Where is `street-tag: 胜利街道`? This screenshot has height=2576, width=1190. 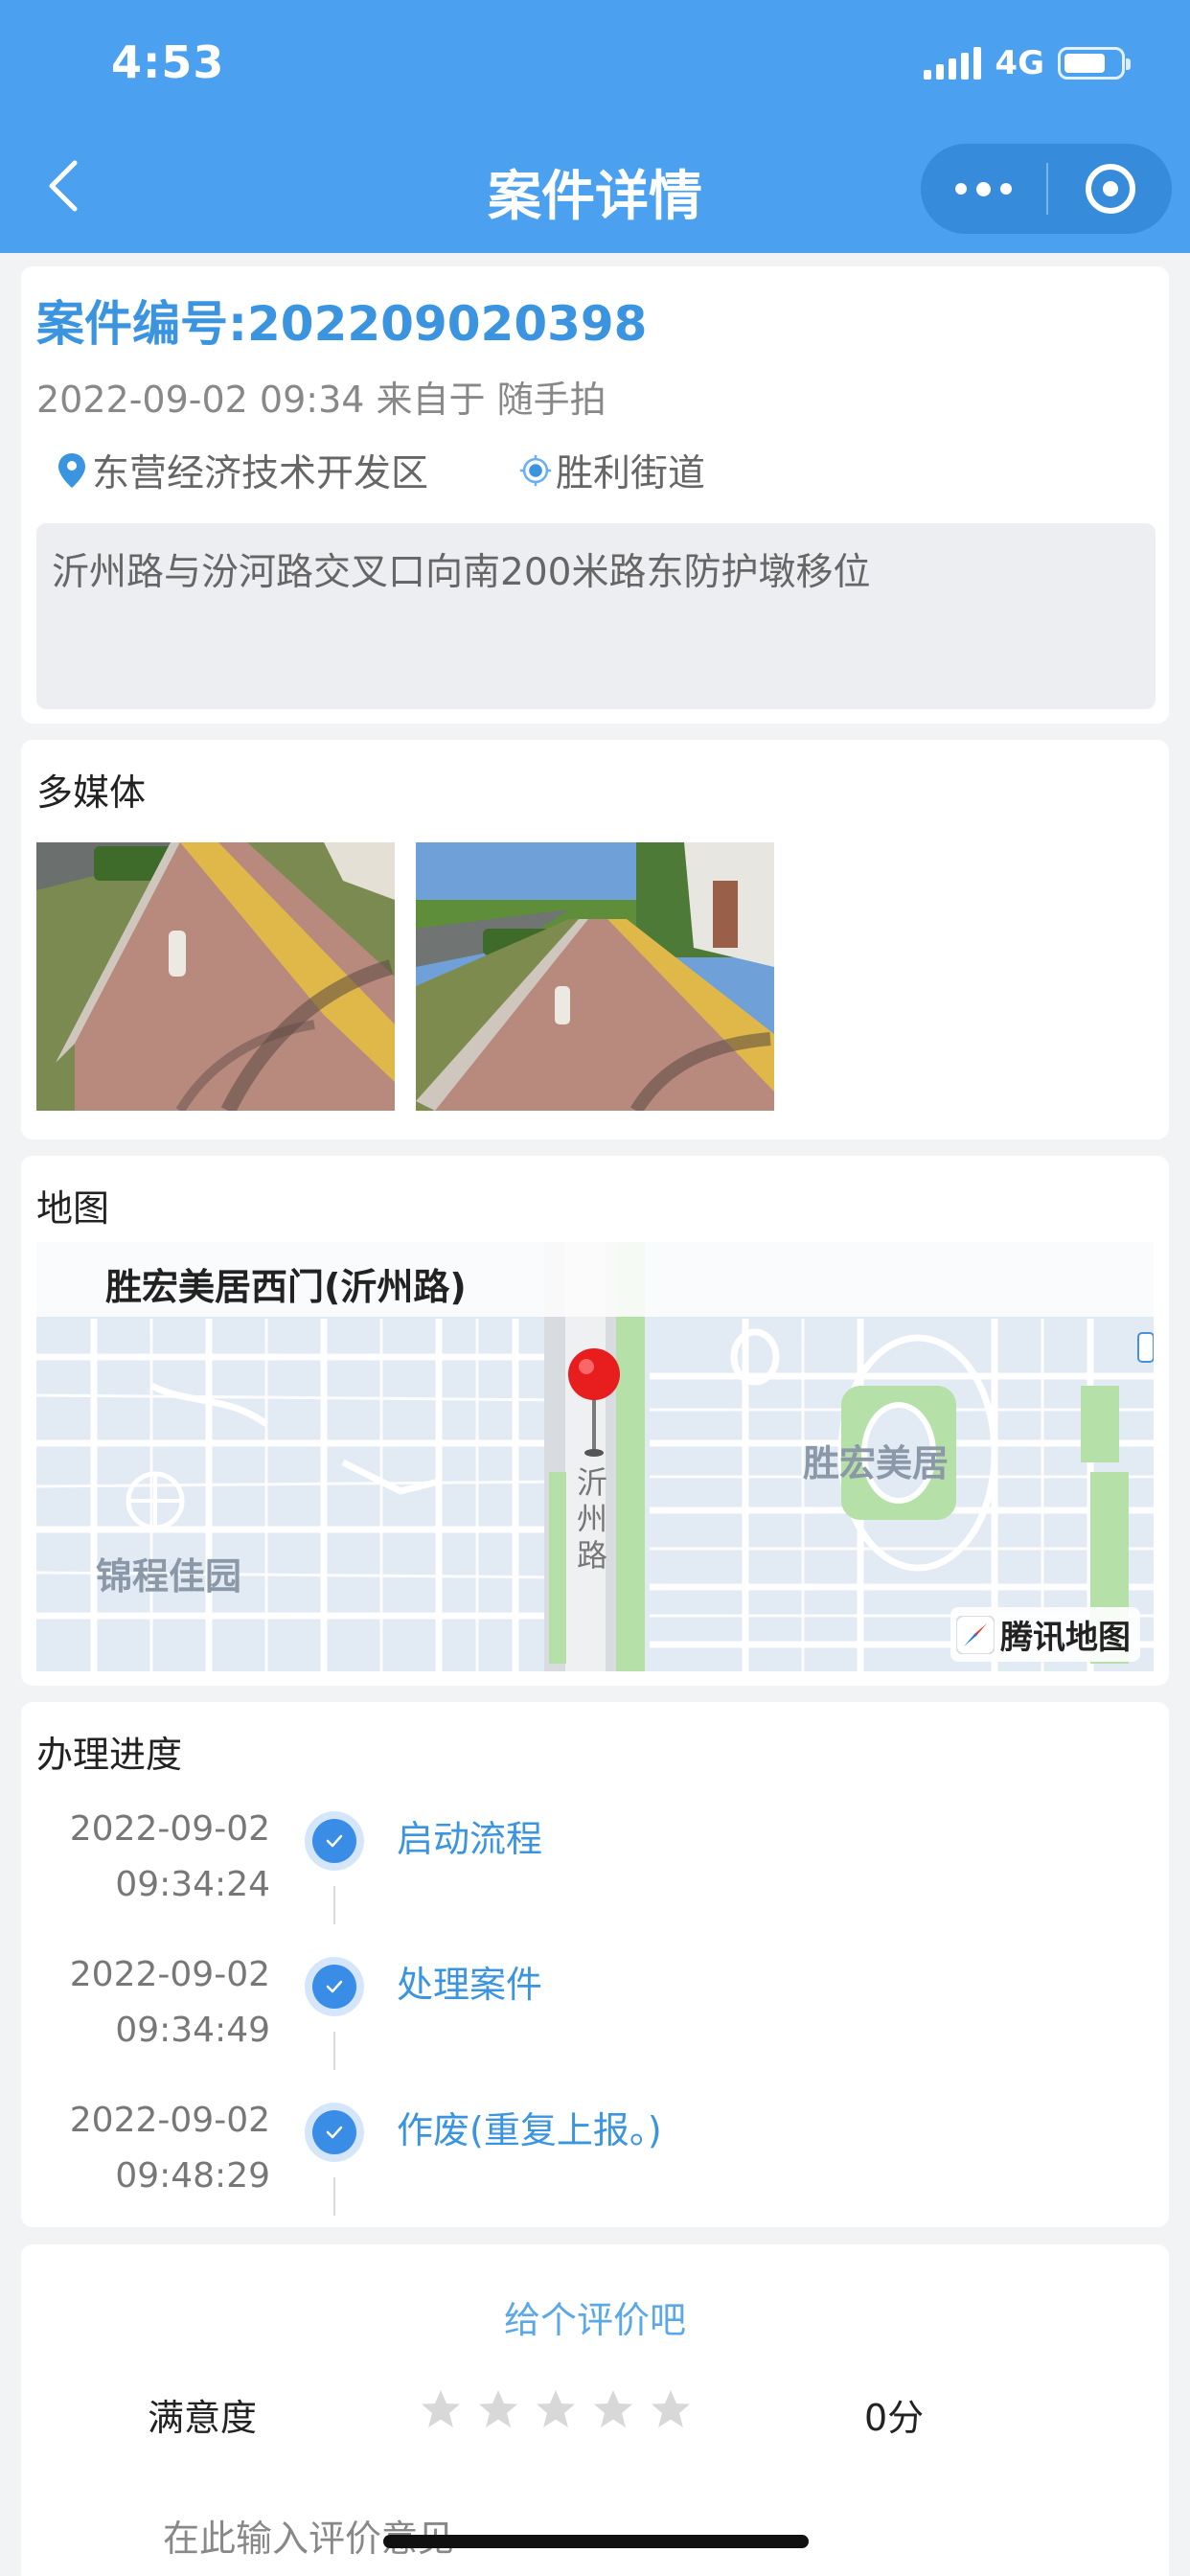
street-tag: 胜利街道 is located at coordinates (612, 470).